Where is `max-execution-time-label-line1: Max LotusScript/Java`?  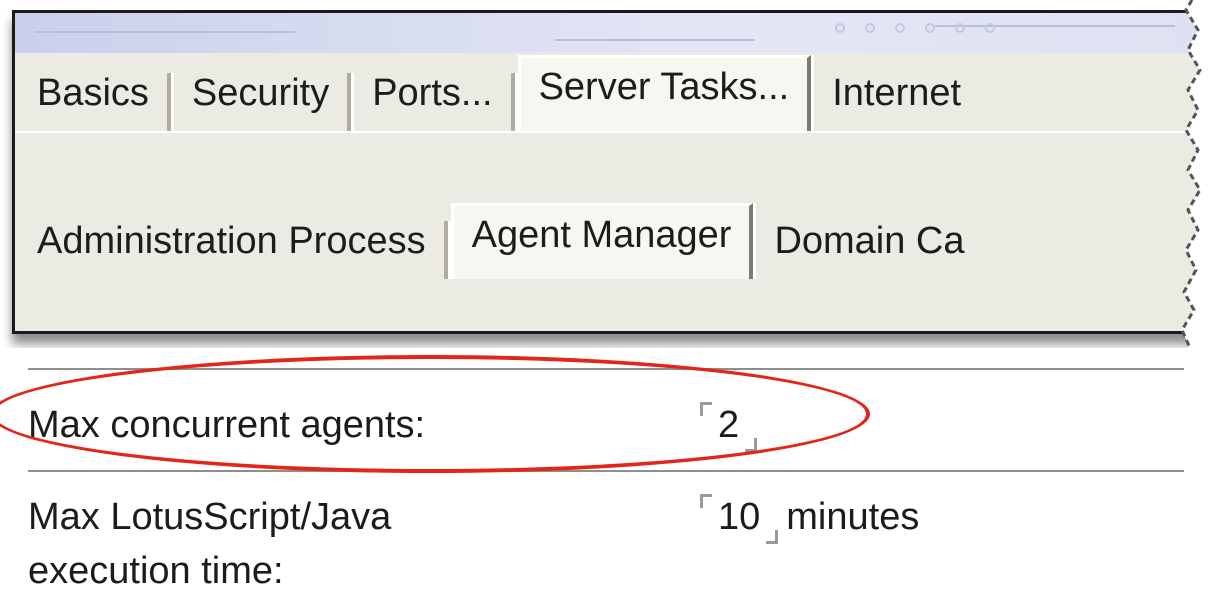
max-execution-time-label-line1: Max LotusScript/Java is located at coordinates (210, 517).